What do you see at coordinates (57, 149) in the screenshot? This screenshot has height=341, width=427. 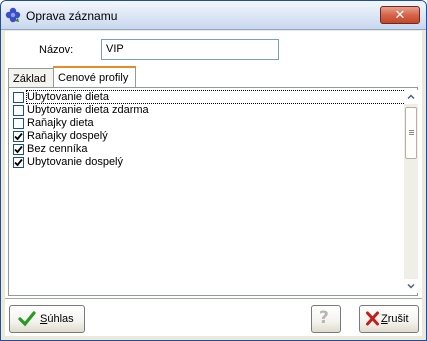 I see `list-item-label: Bez cenníka` at bounding box center [57, 149].